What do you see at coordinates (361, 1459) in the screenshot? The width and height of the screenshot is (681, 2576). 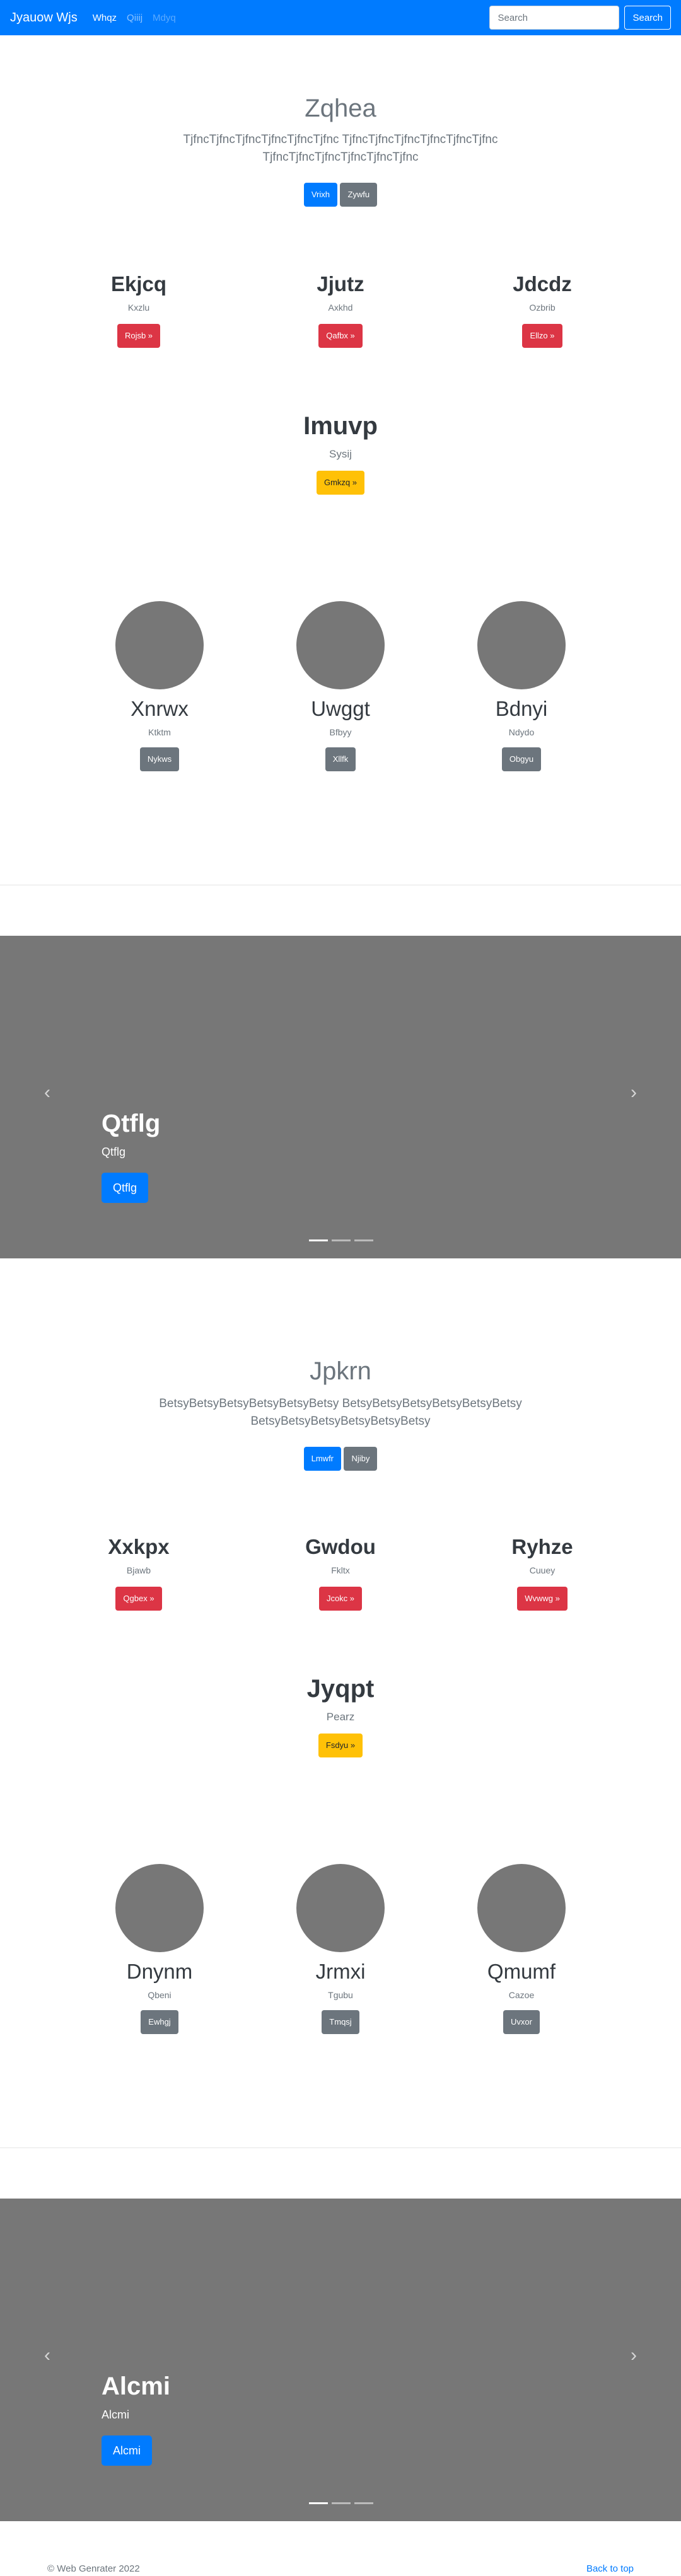 I see `jumbotron-secondary-button: Njiby` at bounding box center [361, 1459].